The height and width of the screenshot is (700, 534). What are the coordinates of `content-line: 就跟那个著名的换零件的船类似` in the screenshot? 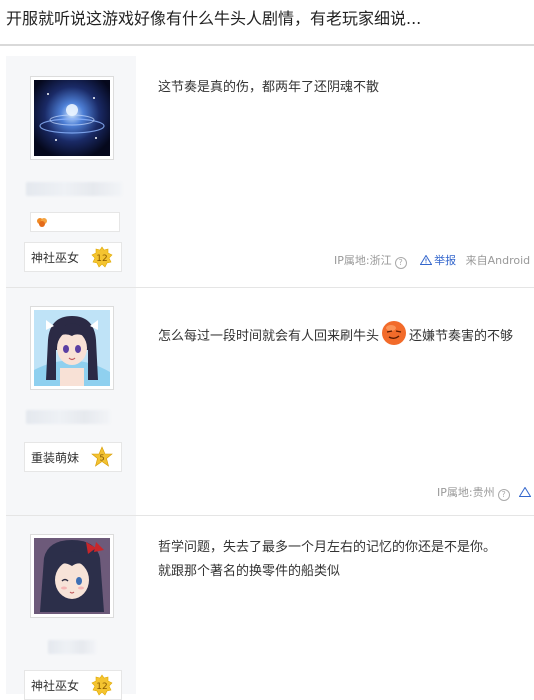 It's located at (249, 571).